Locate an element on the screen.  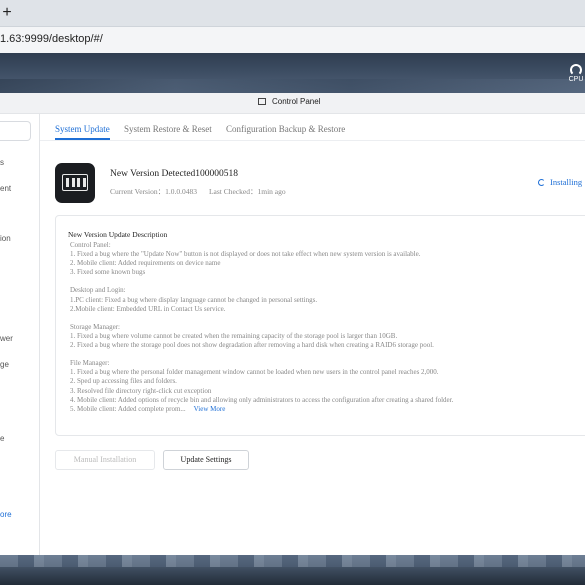
cpu-gauge-icon is located at coordinates (576, 70).